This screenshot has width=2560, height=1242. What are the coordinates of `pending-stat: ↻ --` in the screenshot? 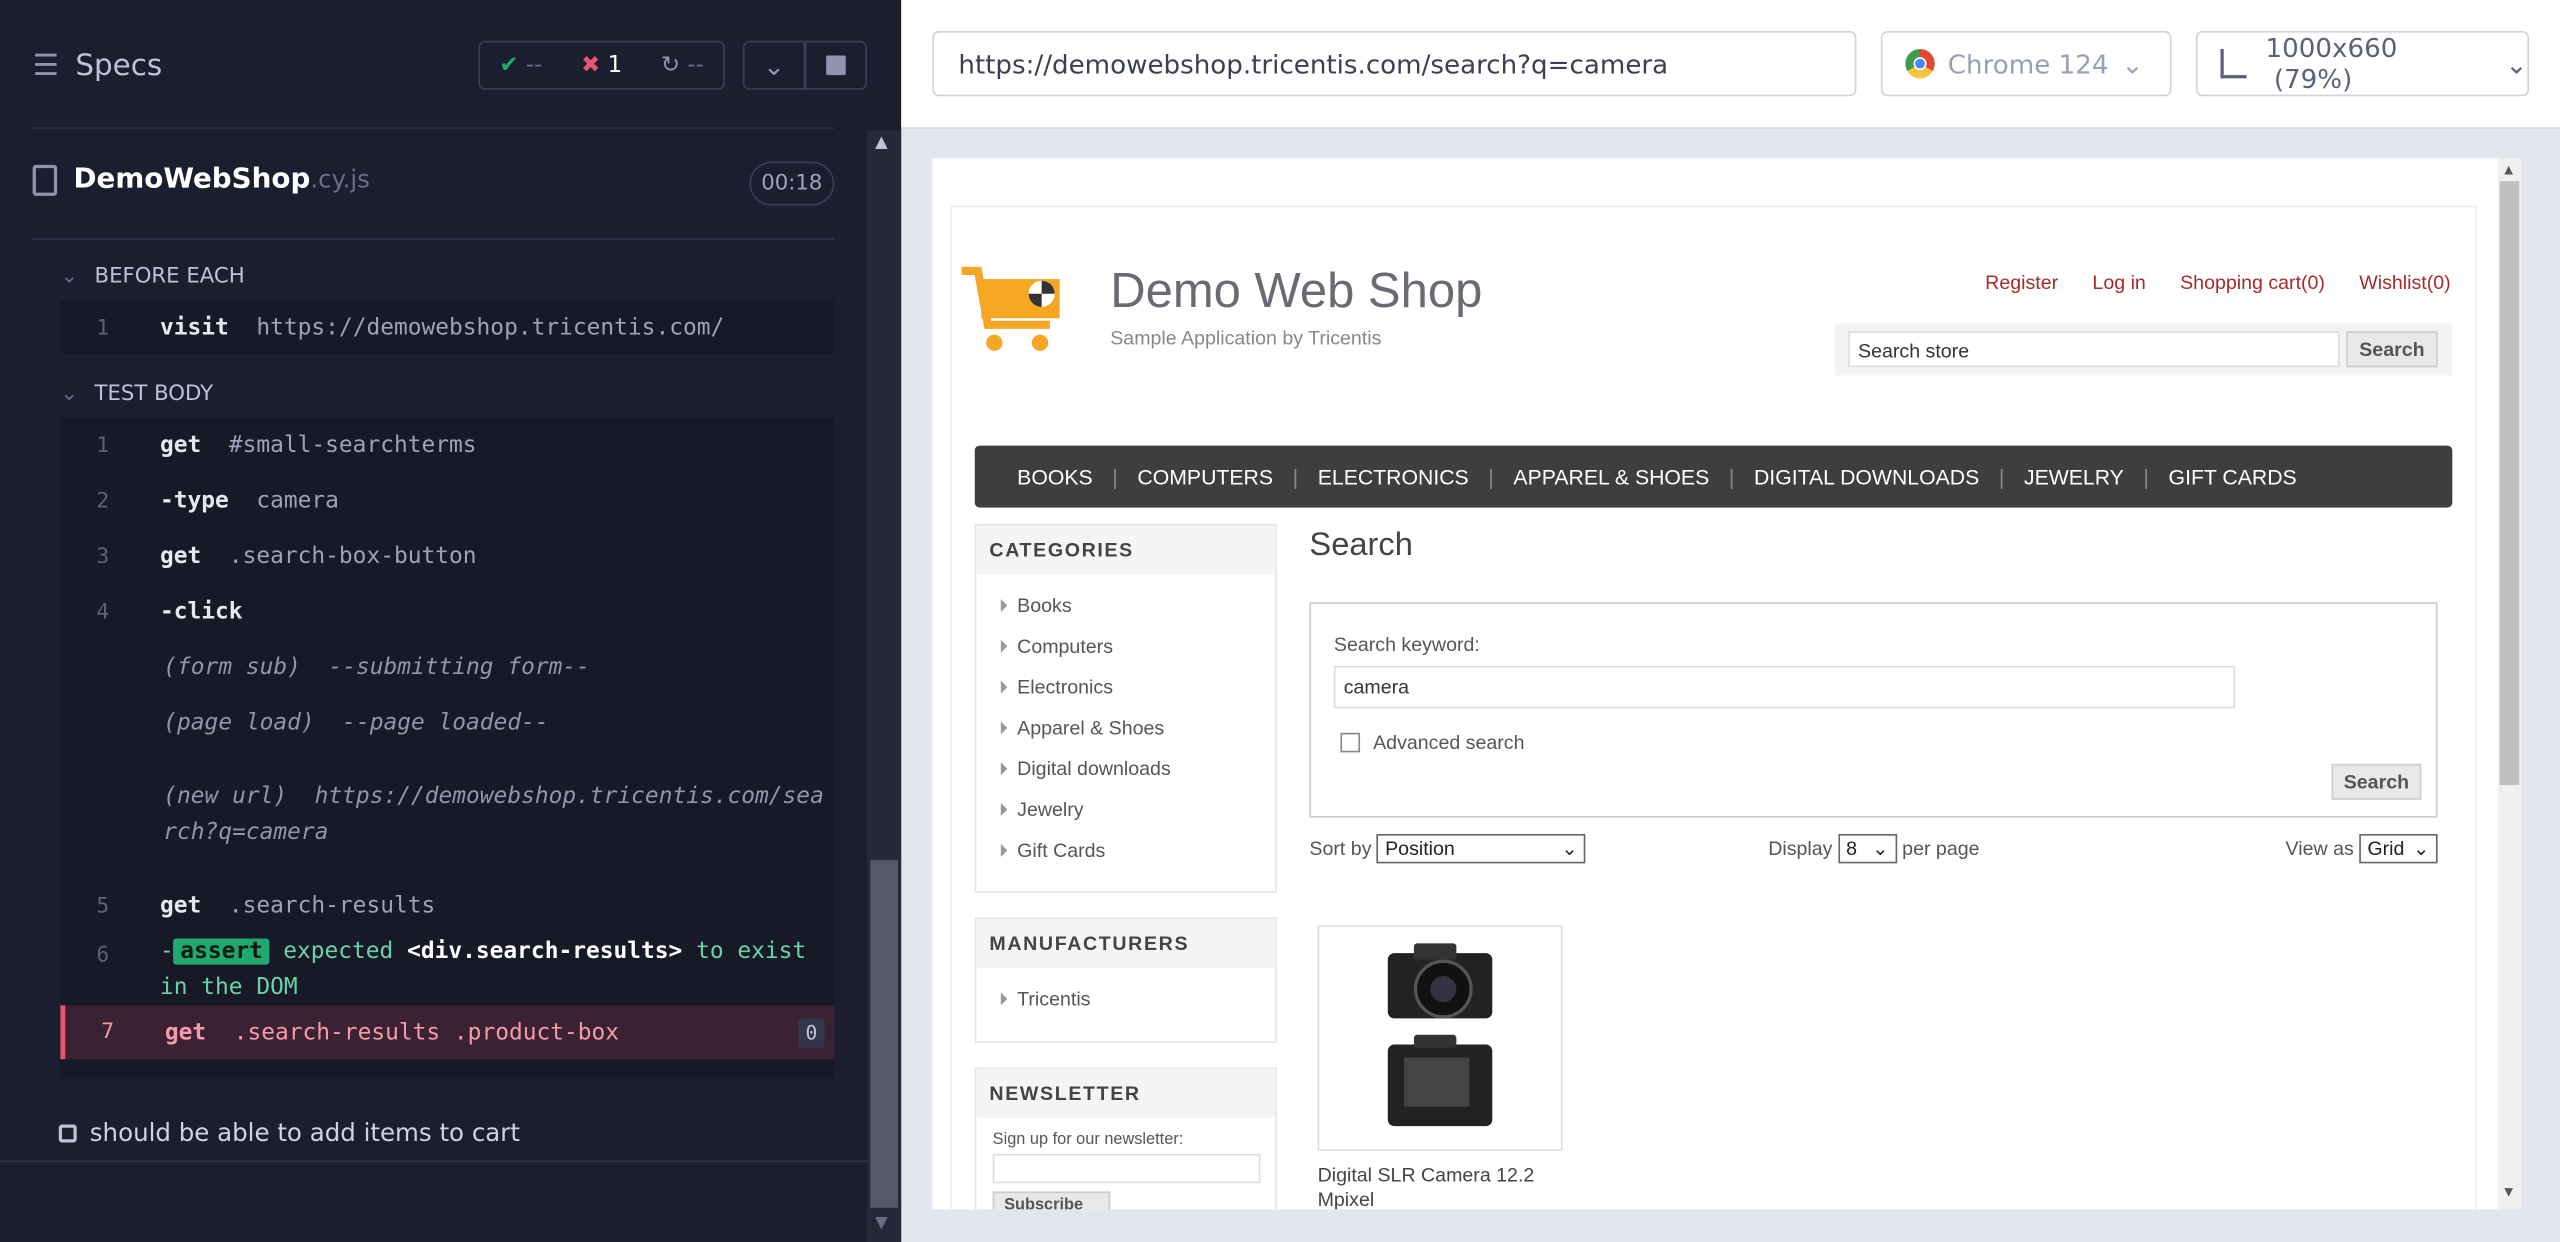 It's located at (682, 65).